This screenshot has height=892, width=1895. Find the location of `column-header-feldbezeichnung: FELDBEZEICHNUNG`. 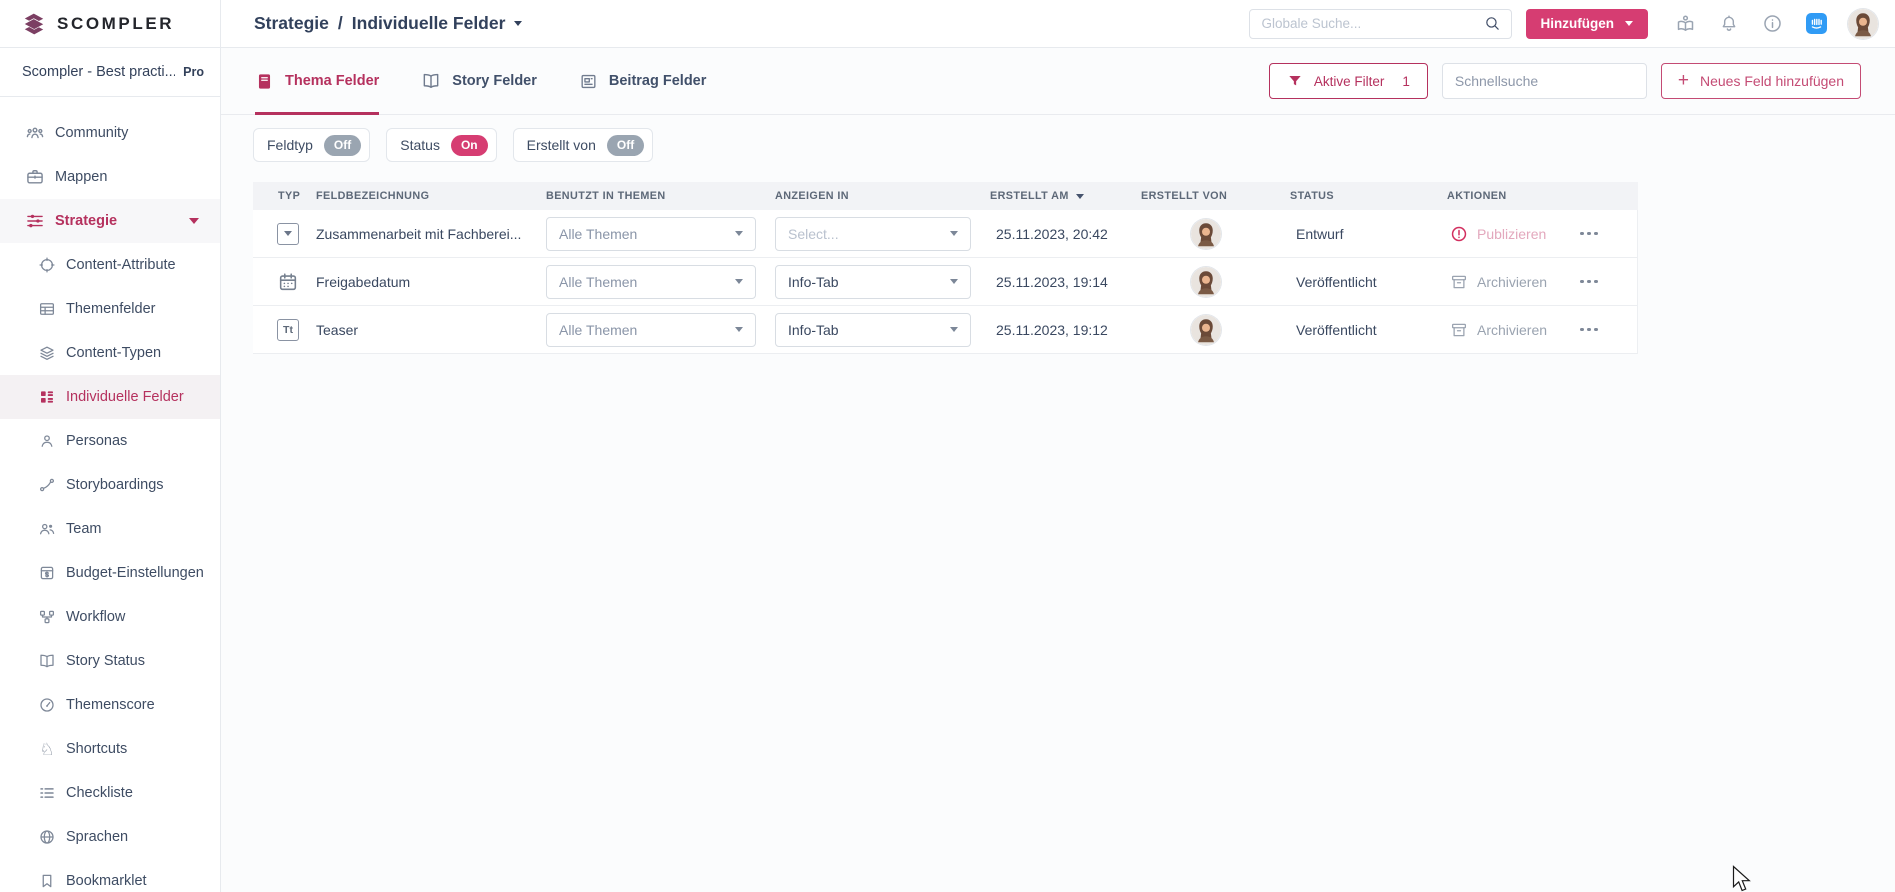

column-header-feldbezeichnung: FELDBEZEICHNUNG is located at coordinates (426, 196).